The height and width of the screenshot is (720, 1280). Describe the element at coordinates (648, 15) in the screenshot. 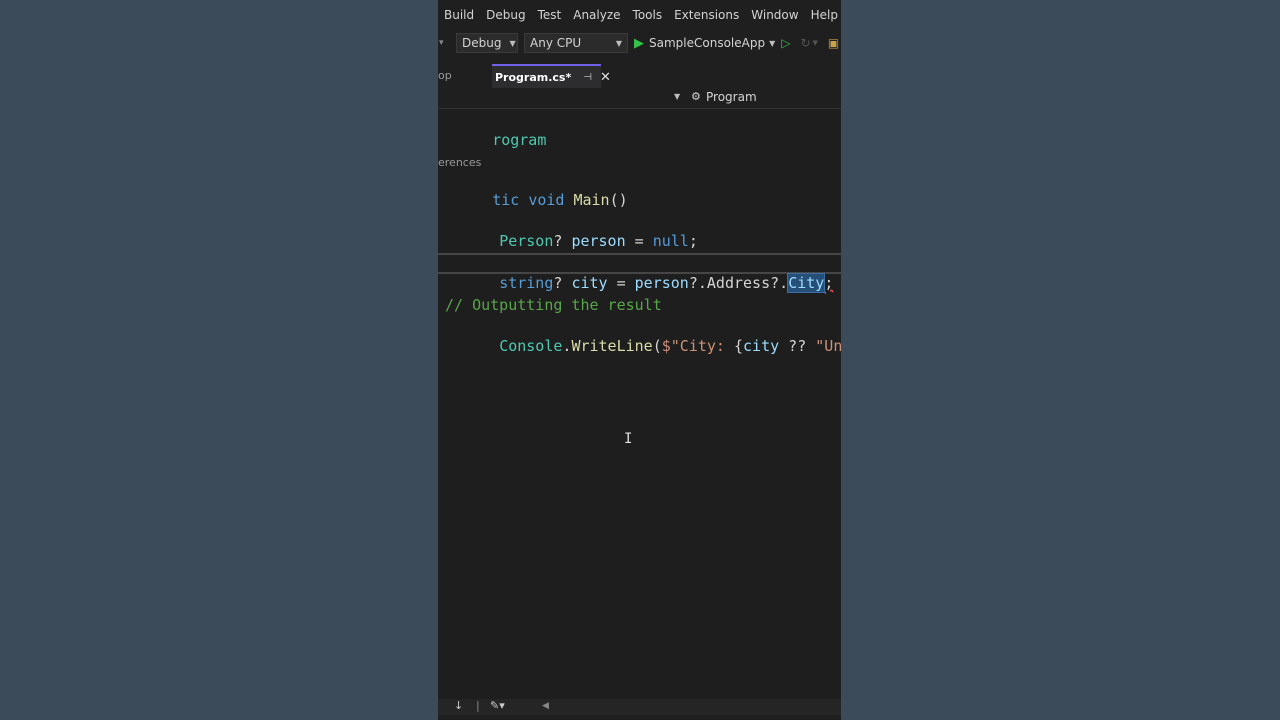

I see `menu-tools: Tools` at that location.